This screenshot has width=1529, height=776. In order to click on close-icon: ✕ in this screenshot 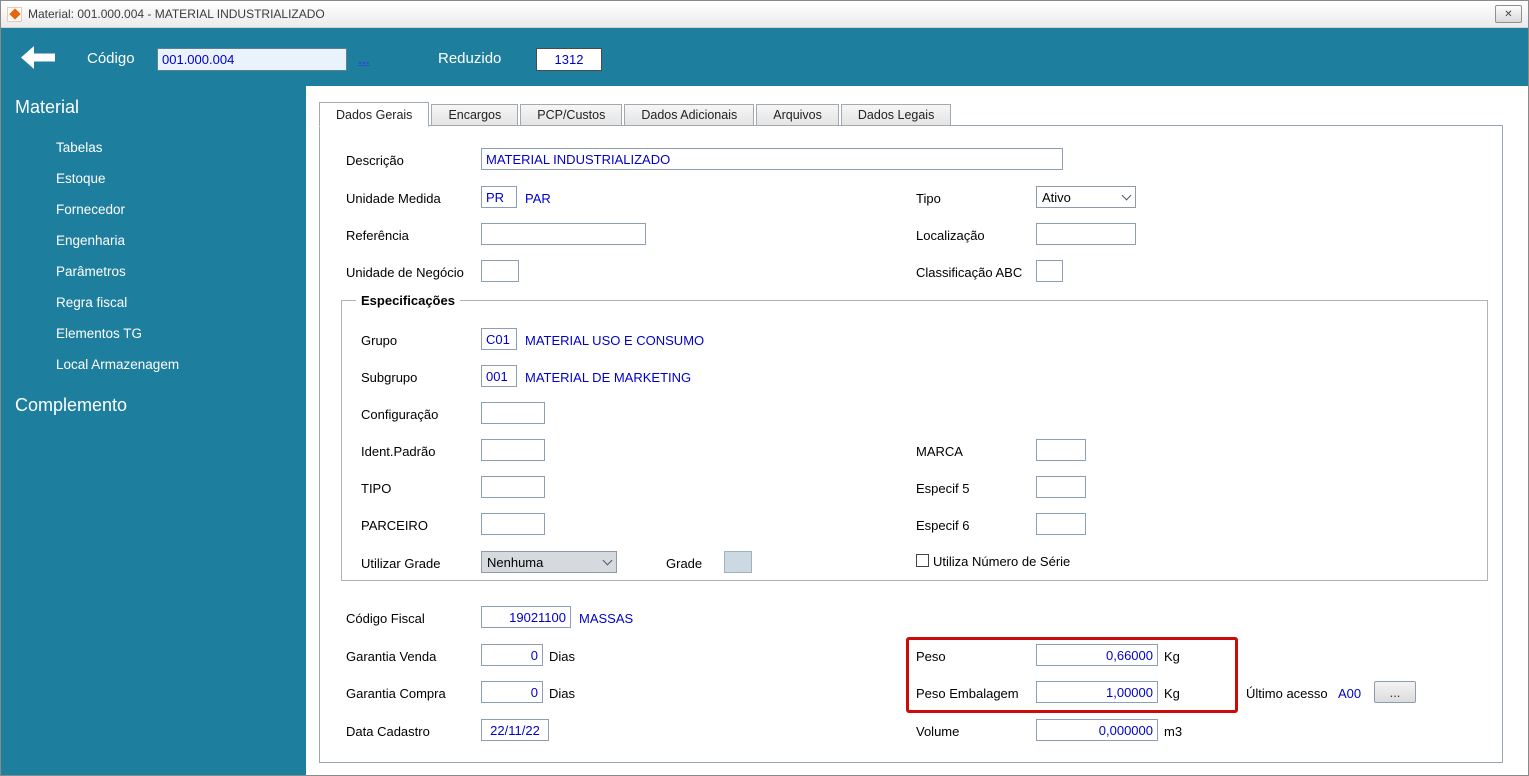, I will do `click(1508, 14)`.